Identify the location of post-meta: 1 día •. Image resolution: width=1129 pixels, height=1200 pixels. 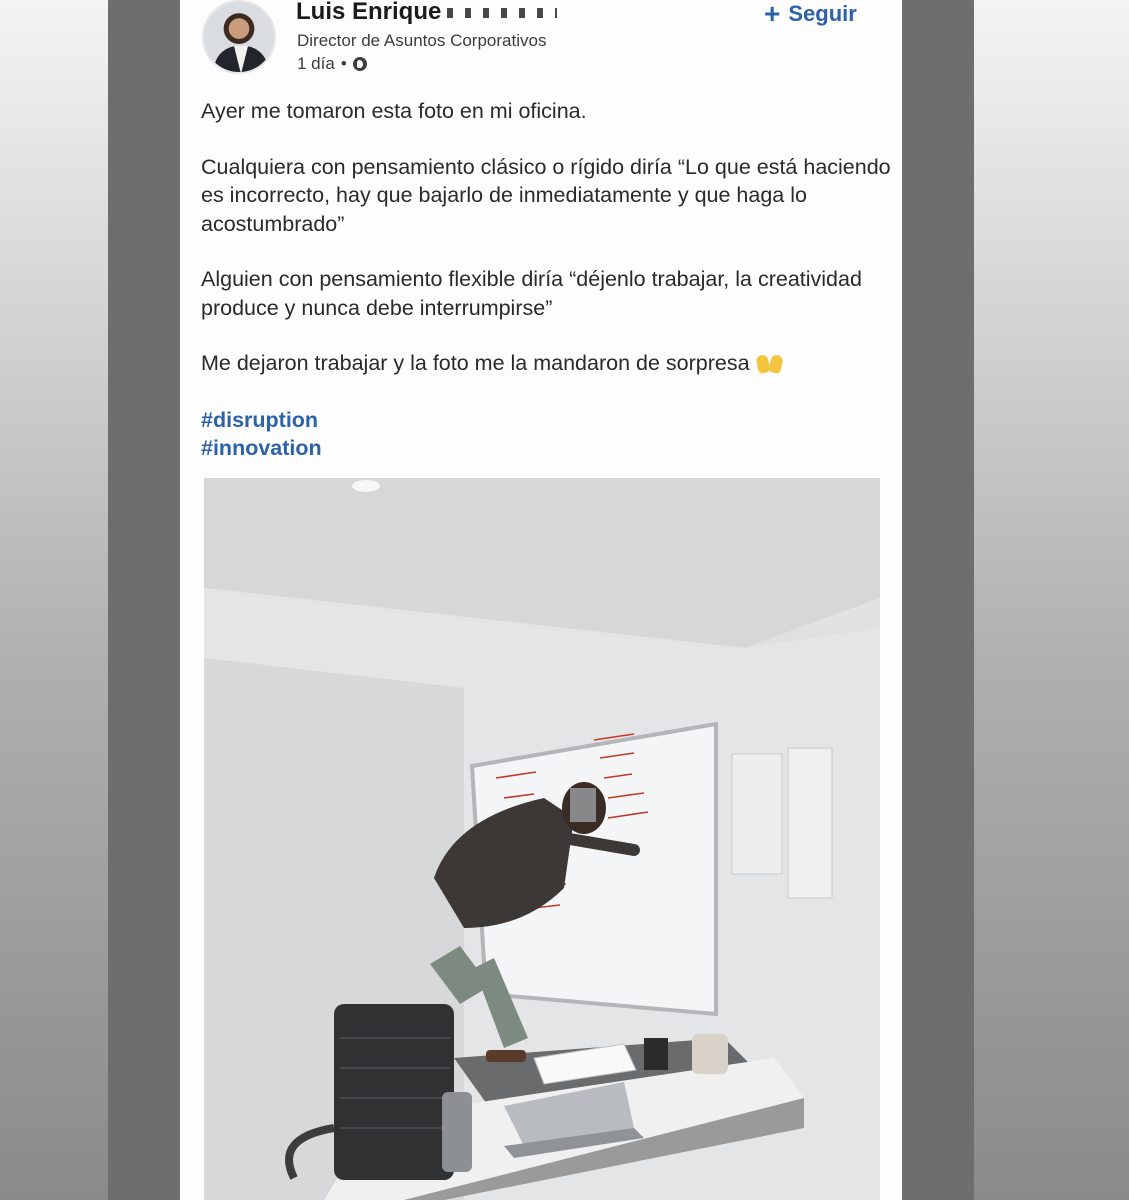
(332, 64).